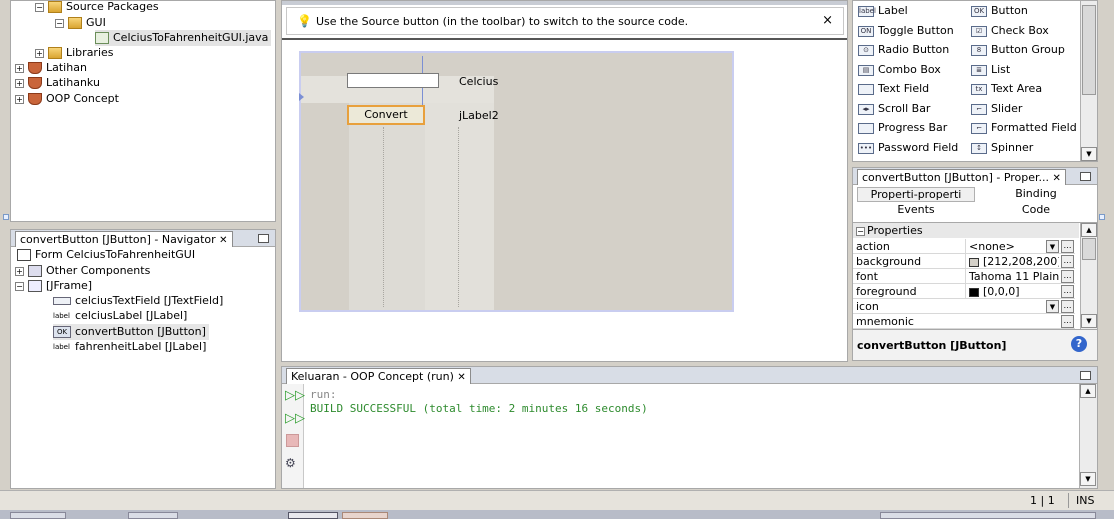 The width and height of the screenshot is (1114, 519). Describe the element at coordinates (903, 49) in the screenshot. I see `palette-radio-button: ⊙ Radio Button` at that location.